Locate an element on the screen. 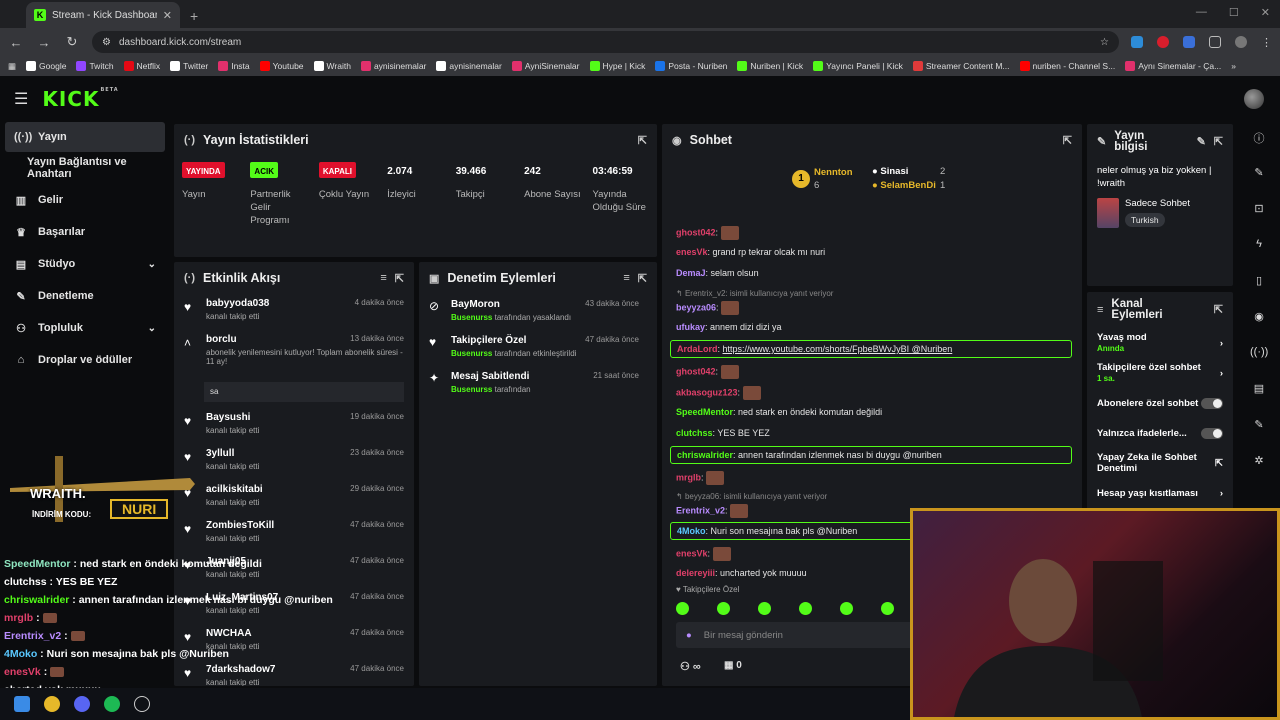 Image resolution: width=1280 pixels, height=720 pixels. activity-username: acilkiskitabi is located at coordinates (234, 489).